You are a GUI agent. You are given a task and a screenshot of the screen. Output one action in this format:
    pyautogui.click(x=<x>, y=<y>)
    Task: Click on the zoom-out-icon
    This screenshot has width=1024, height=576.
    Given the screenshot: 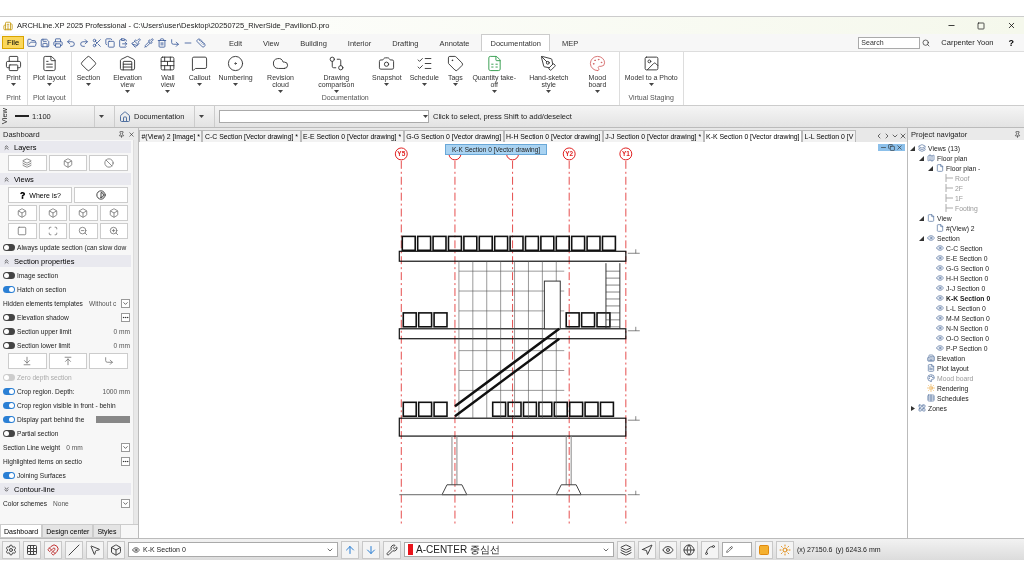 What is the action you would take?
    pyautogui.click(x=83, y=231)
    